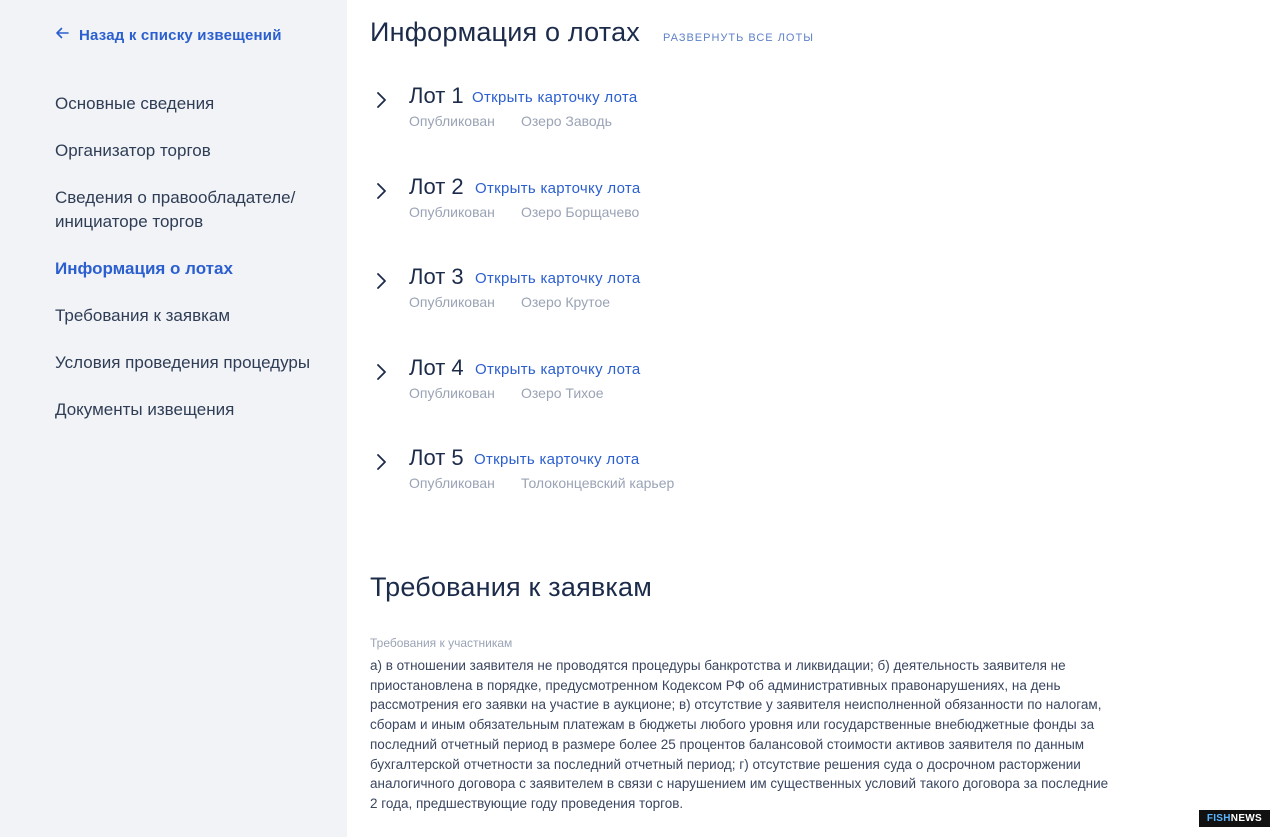 The height and width of the screenshot is (837, 1280). Describe the element at coordinates (1218, 818) in the screenshot. I see `watermark-part1: FISH` at that location.